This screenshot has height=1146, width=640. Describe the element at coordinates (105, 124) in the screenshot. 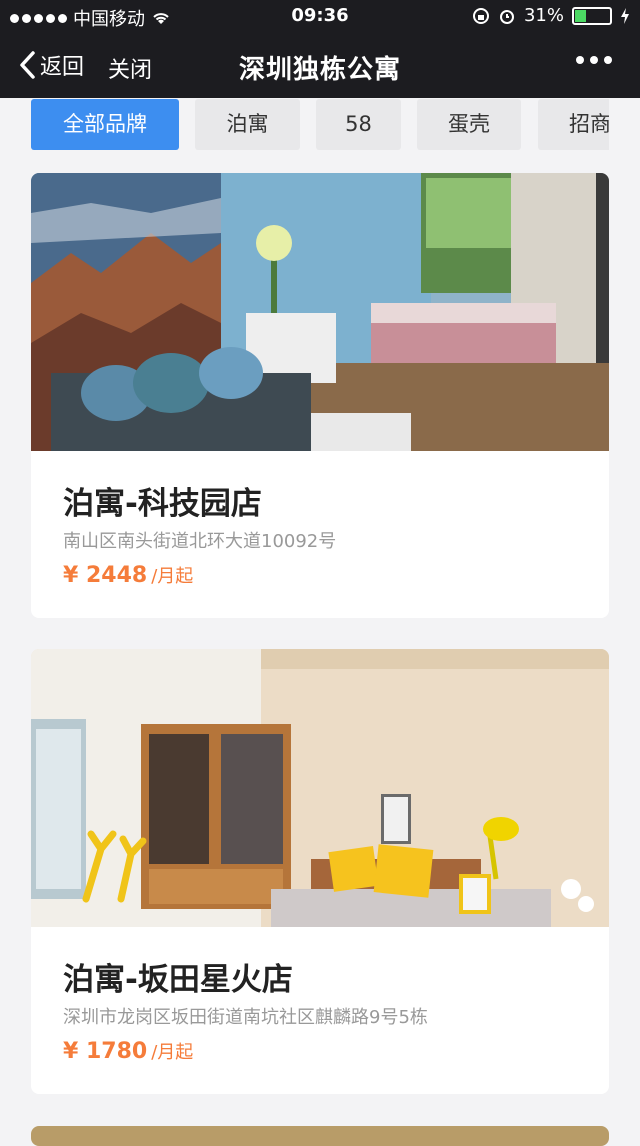

I see `tab-all-brands: 全部品牌` at that location.